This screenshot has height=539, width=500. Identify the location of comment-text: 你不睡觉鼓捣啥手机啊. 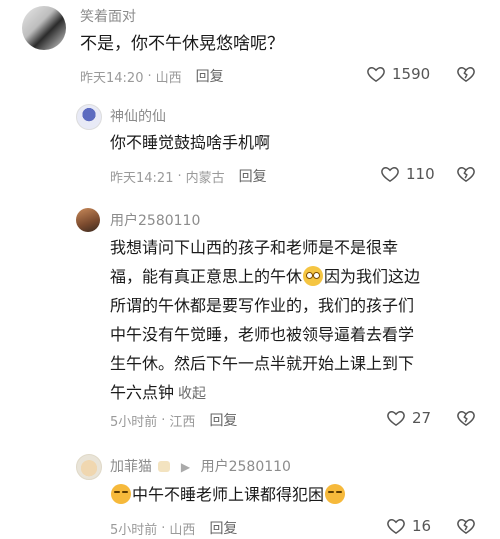
(190, 142).